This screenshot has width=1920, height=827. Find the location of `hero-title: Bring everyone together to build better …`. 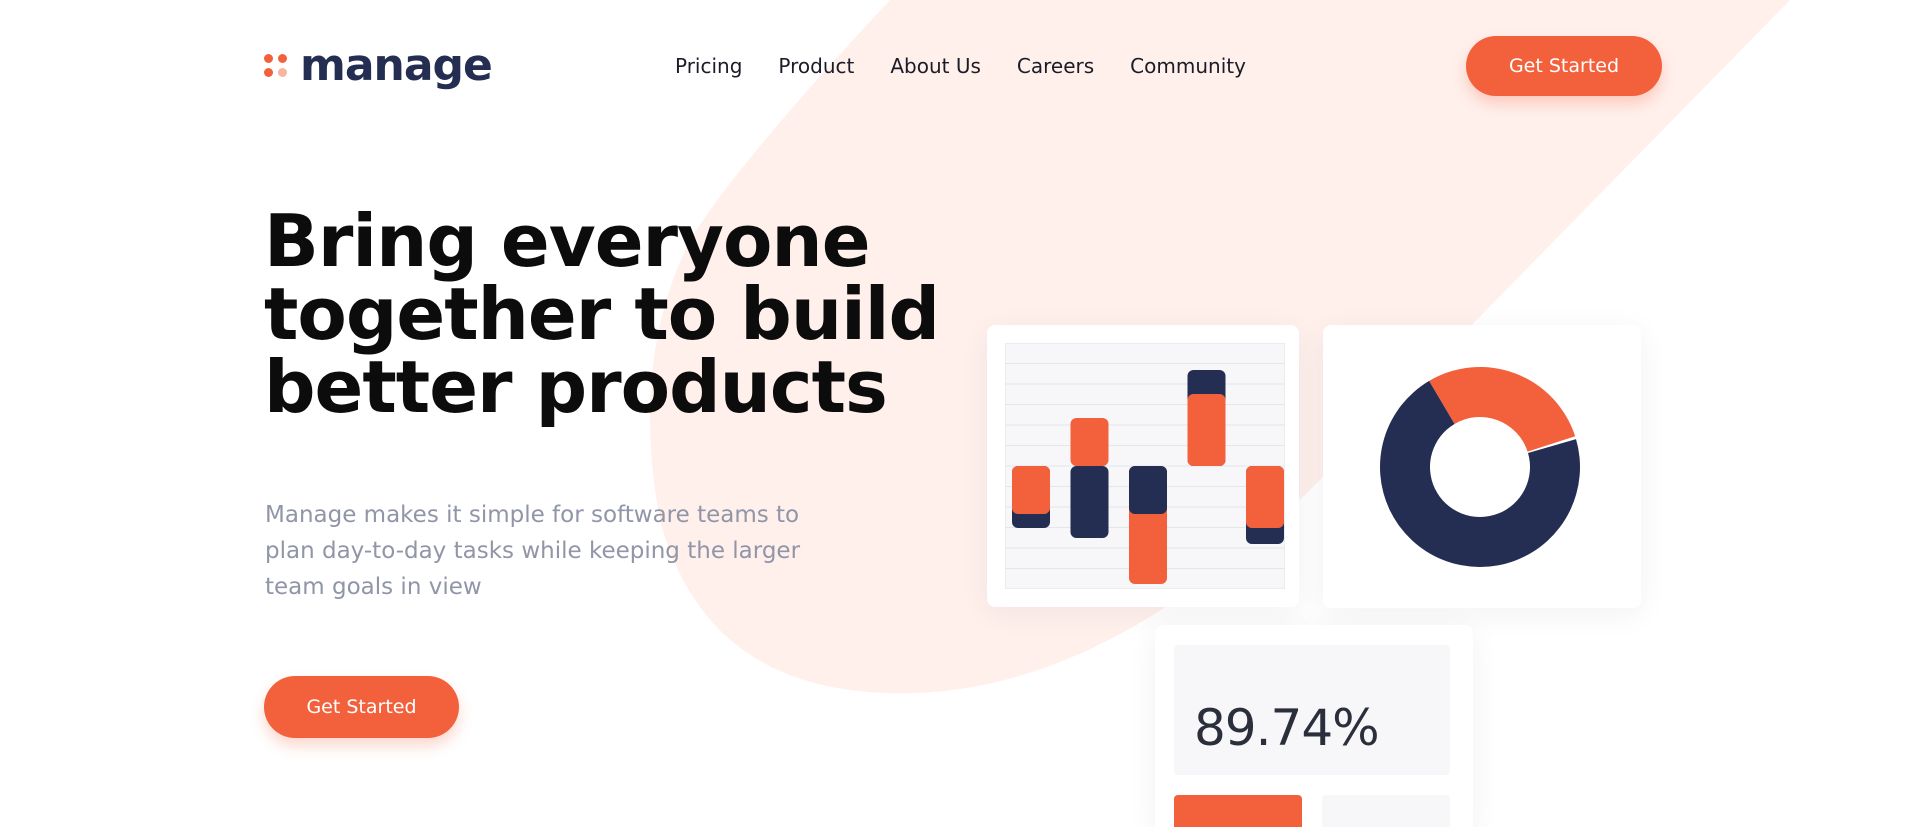

hero-title: Bring everyone together to build better … is located at coordinates (614, 314).